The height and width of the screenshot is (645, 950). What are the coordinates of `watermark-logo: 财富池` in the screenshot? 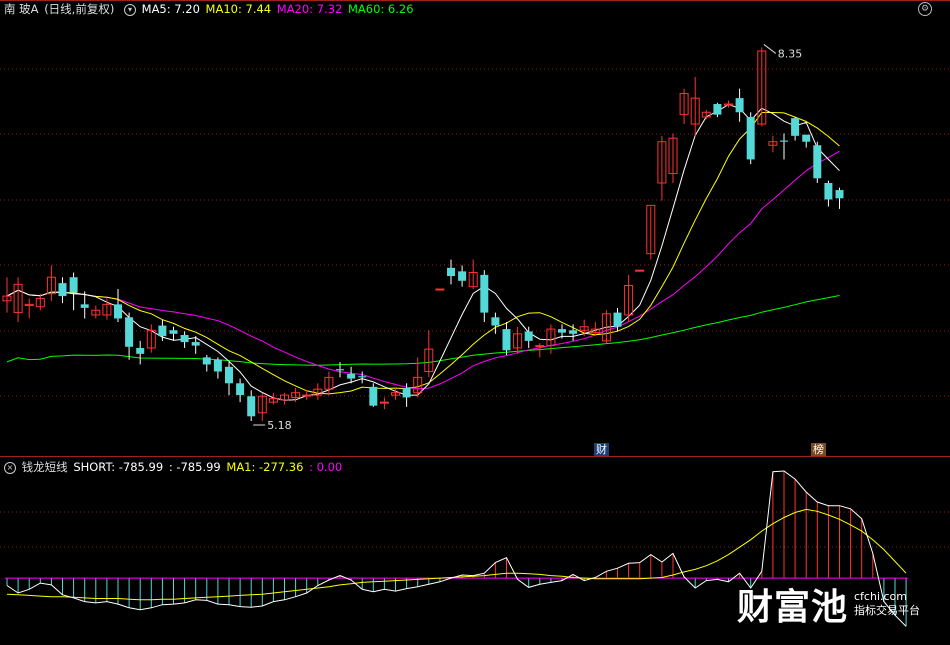 It's located at (792, 607).